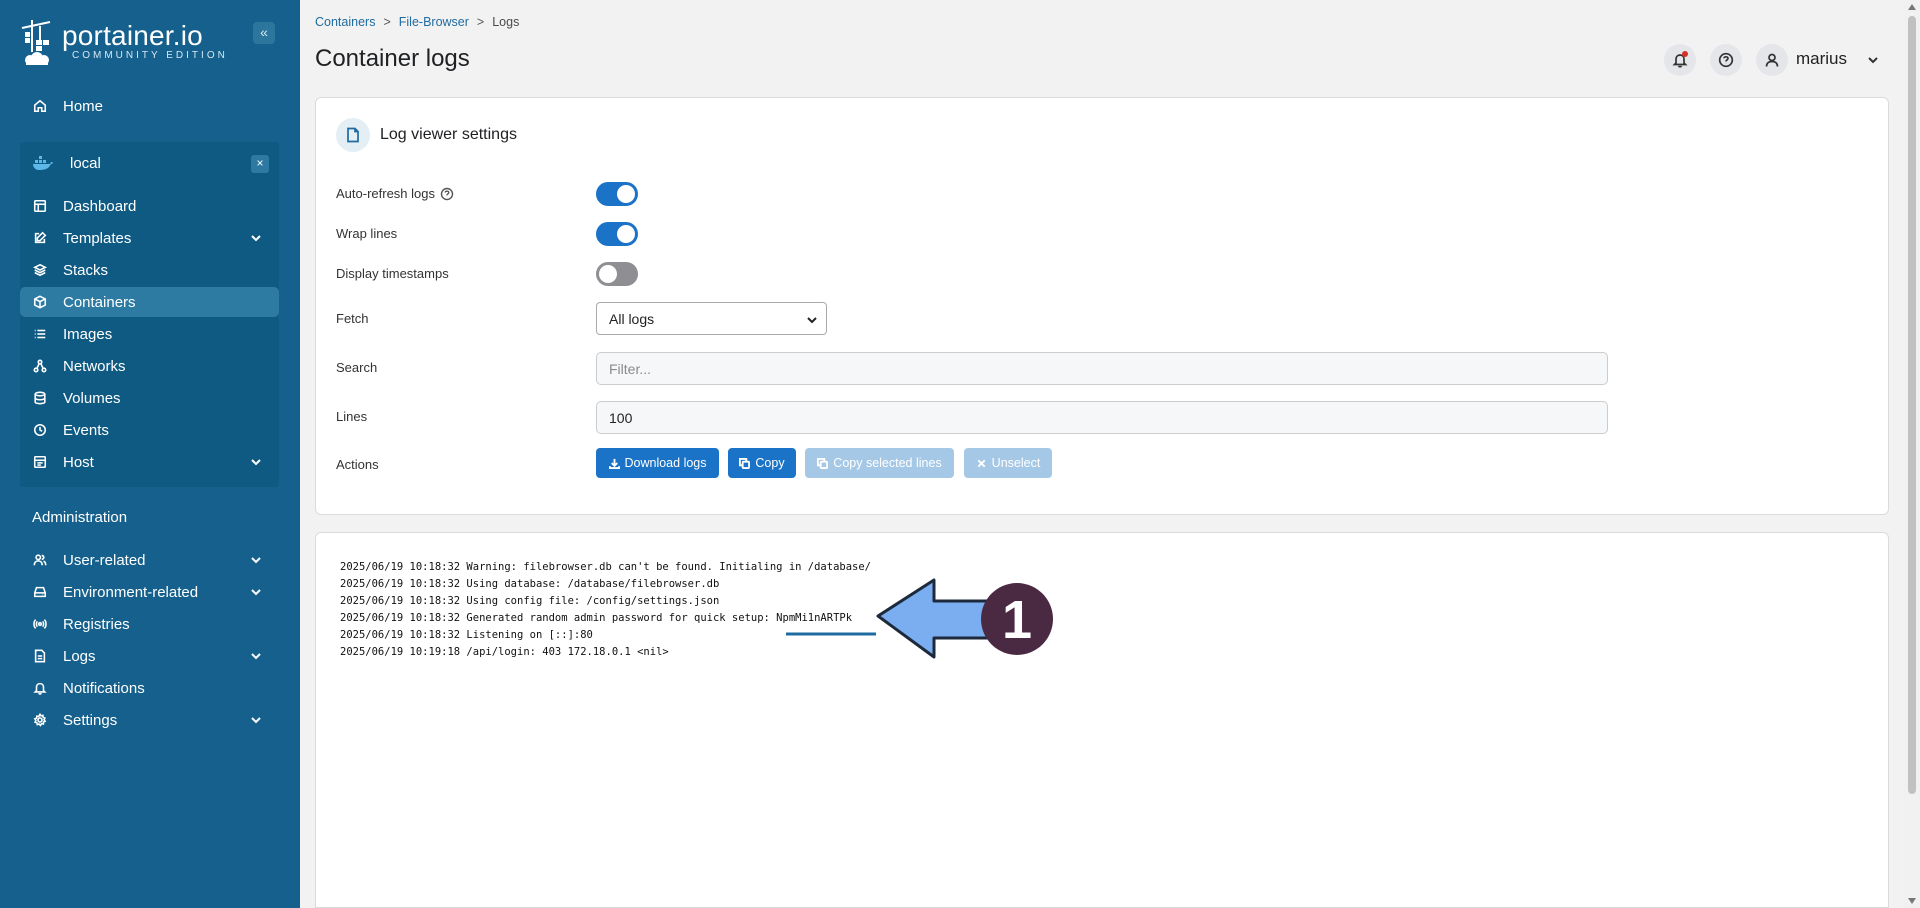 This screenshot has width=1920, height=908. What do you see at coordinates (149, 106) in the screenshot?
I see `sidebar-item-home: Home` at bounding box center [149, 106].